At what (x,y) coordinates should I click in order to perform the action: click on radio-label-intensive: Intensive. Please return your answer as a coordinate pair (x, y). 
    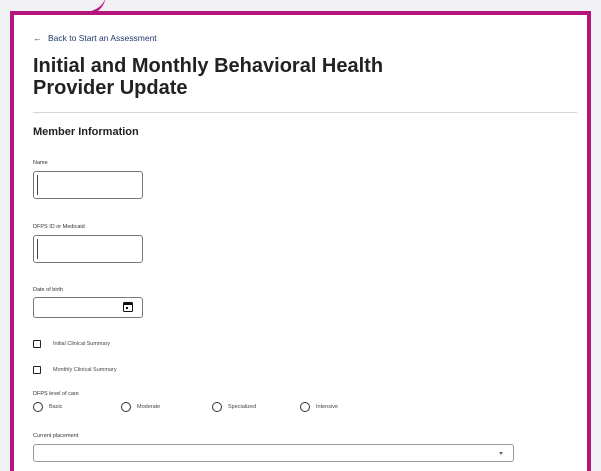
    Looking at the image, I should click on (327, 407).